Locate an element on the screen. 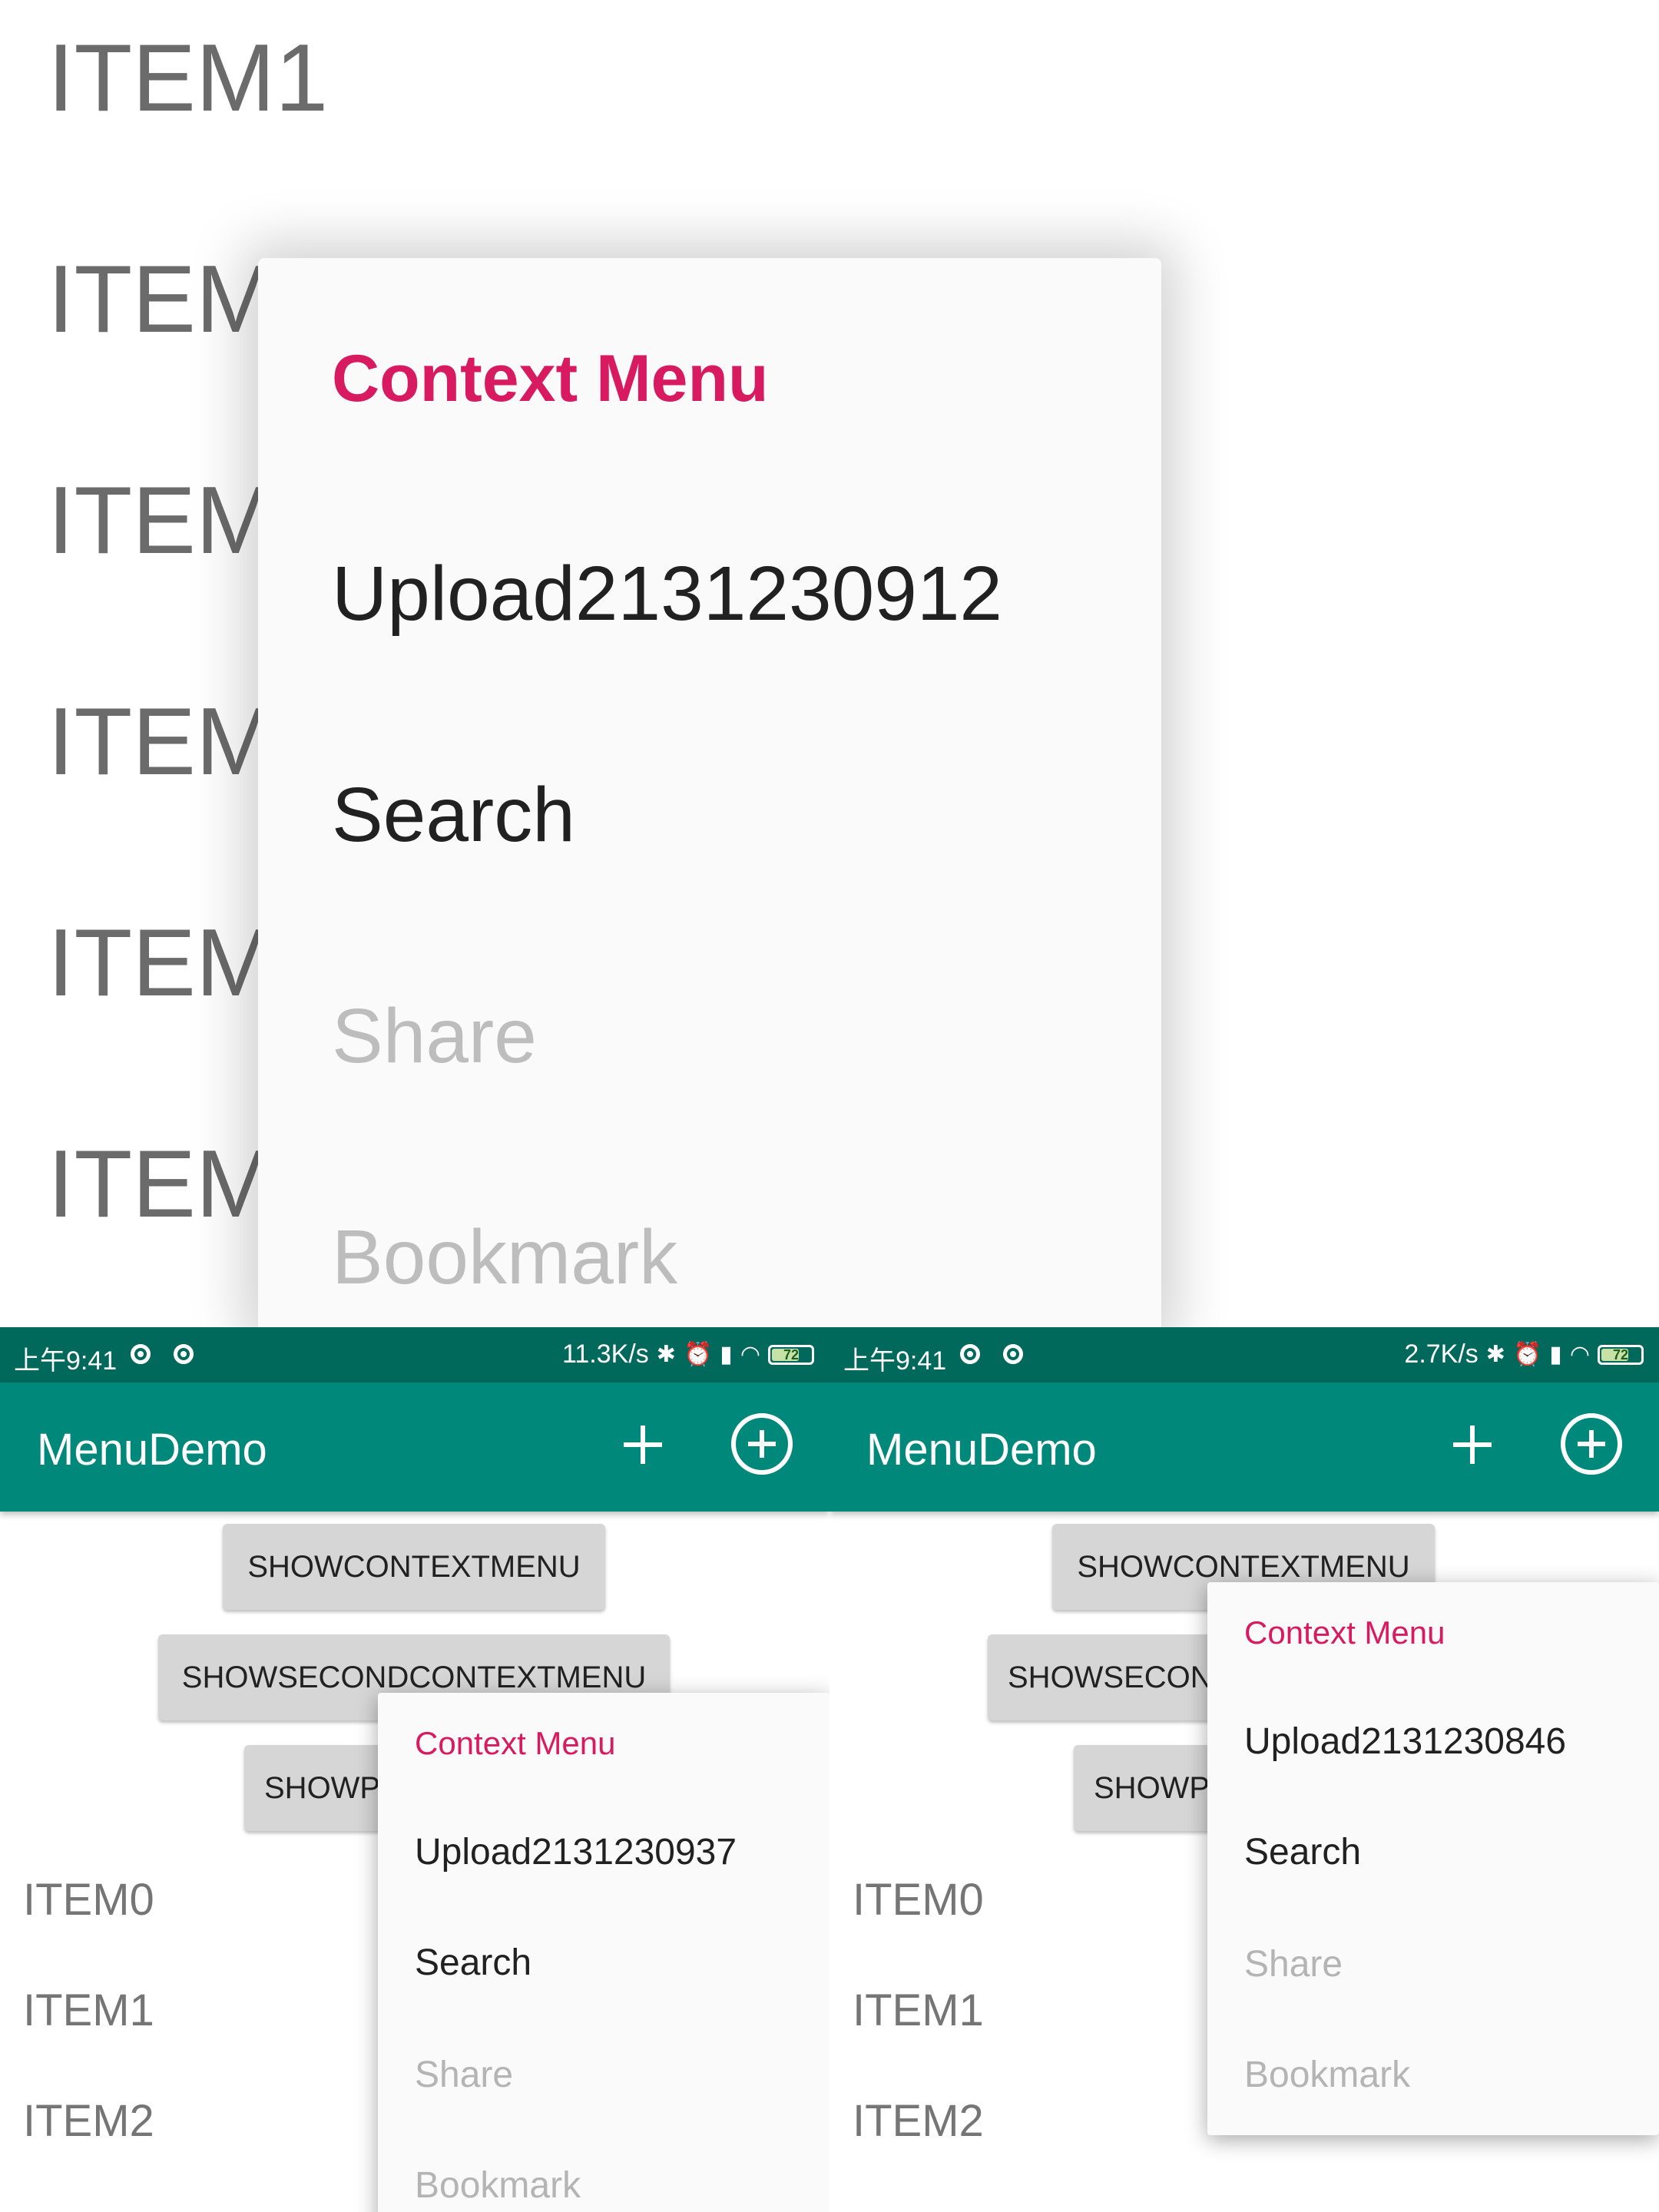 The image size is (1659, 2212). menu-item-upload: Upload2131230846 is located at coordinates (1405, 1742).